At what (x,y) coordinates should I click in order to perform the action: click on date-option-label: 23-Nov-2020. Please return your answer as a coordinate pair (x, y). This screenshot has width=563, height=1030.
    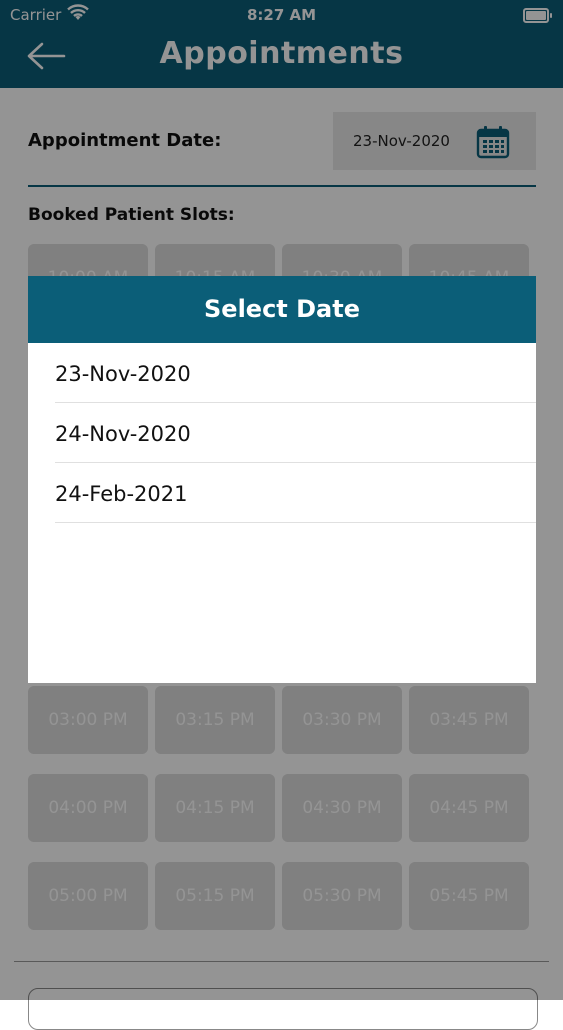
    Looking at the image, I should click on (123, 374).